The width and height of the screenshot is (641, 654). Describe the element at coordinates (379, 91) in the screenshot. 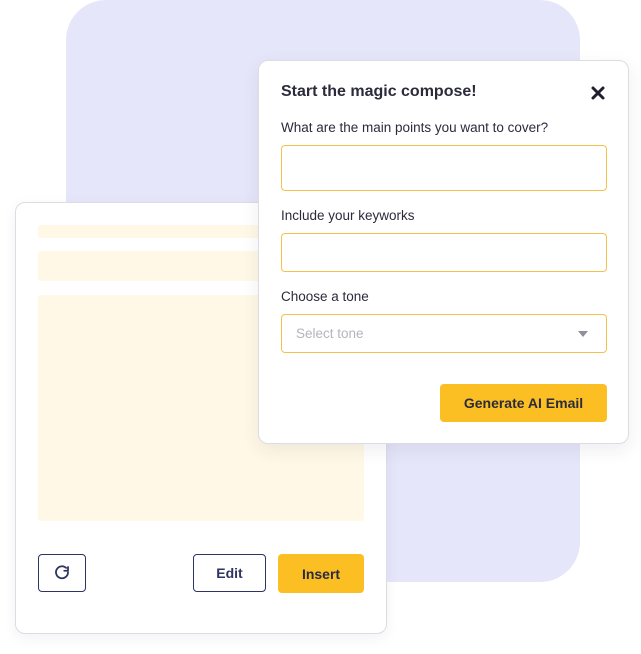

I see `dialog-title: Start the magic compose!` at that location.